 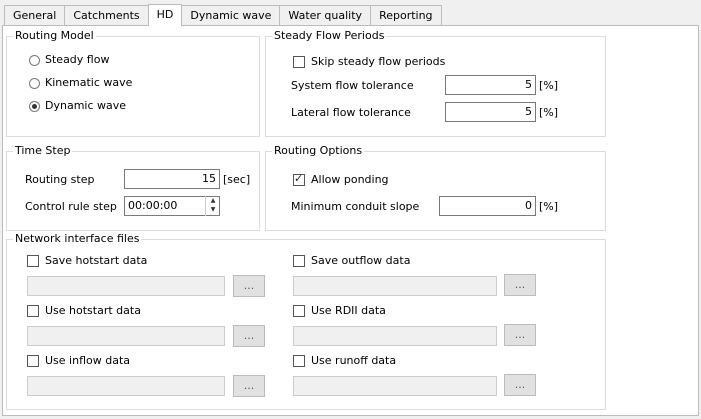 What do you see at coordinates (106, 15) in the screenshot?
I see `tab-catchments: Catchments` at bounding box center [106, 15].